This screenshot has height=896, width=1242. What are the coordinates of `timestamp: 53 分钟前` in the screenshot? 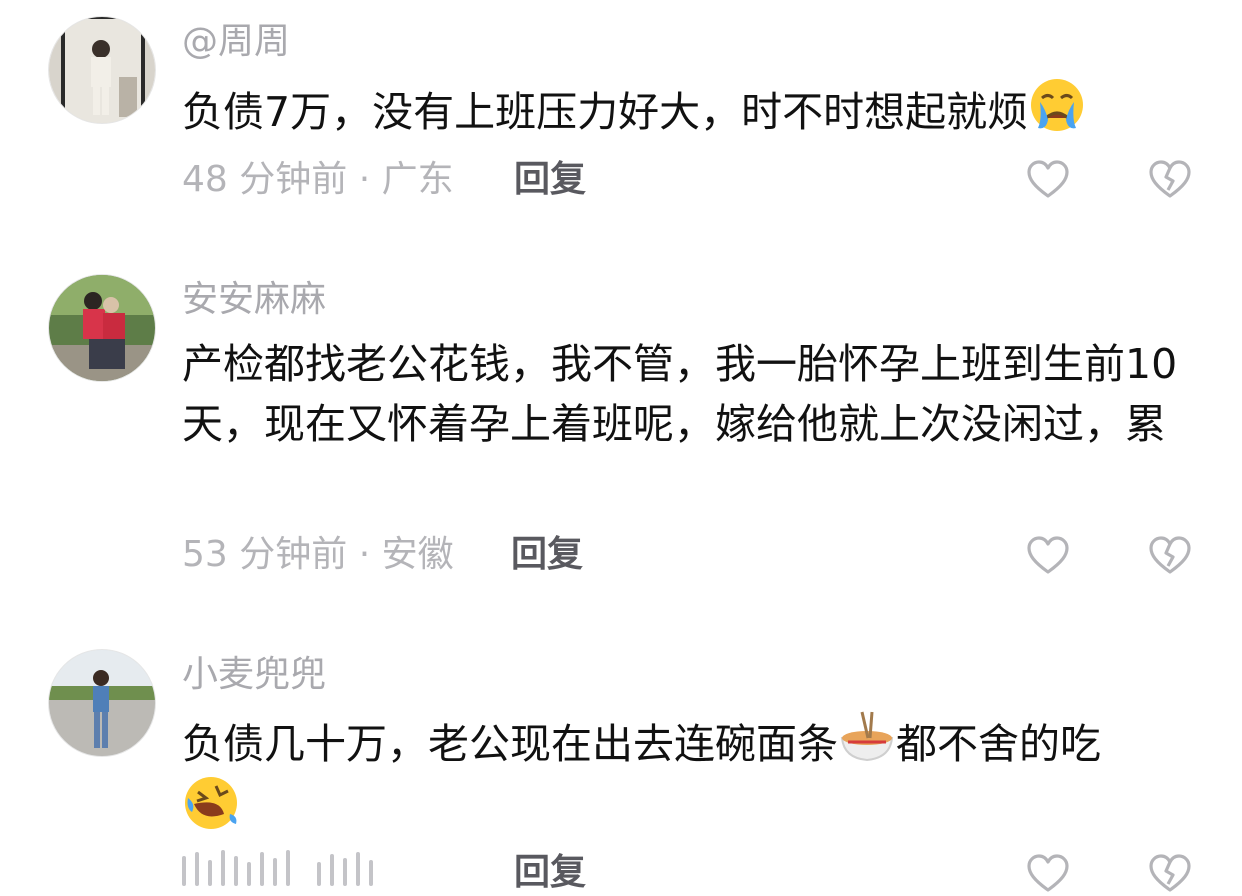 It's located at (265, 554).